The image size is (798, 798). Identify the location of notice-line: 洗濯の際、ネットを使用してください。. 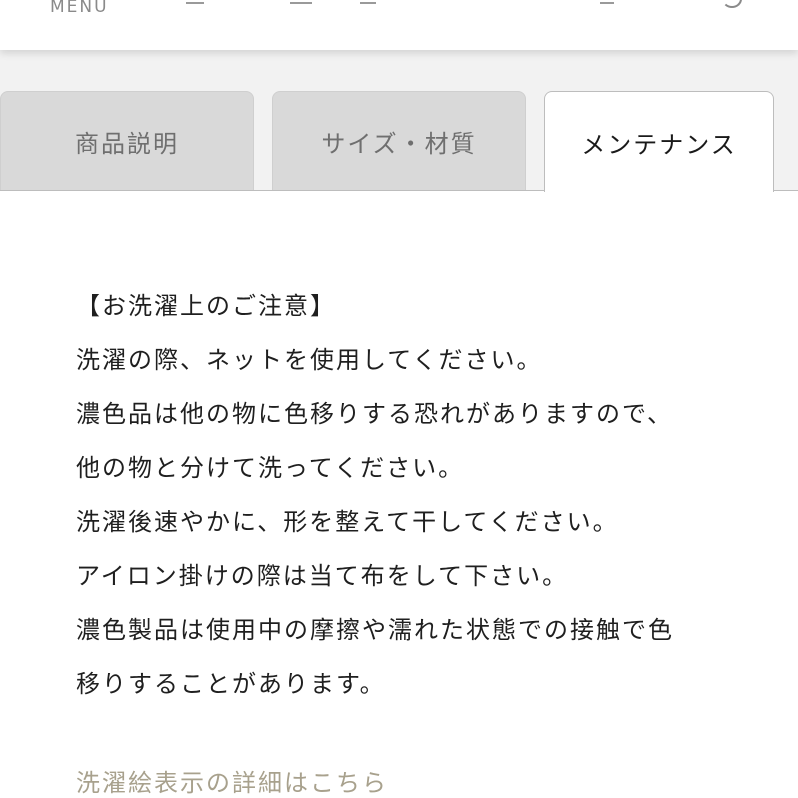
(309, 360).